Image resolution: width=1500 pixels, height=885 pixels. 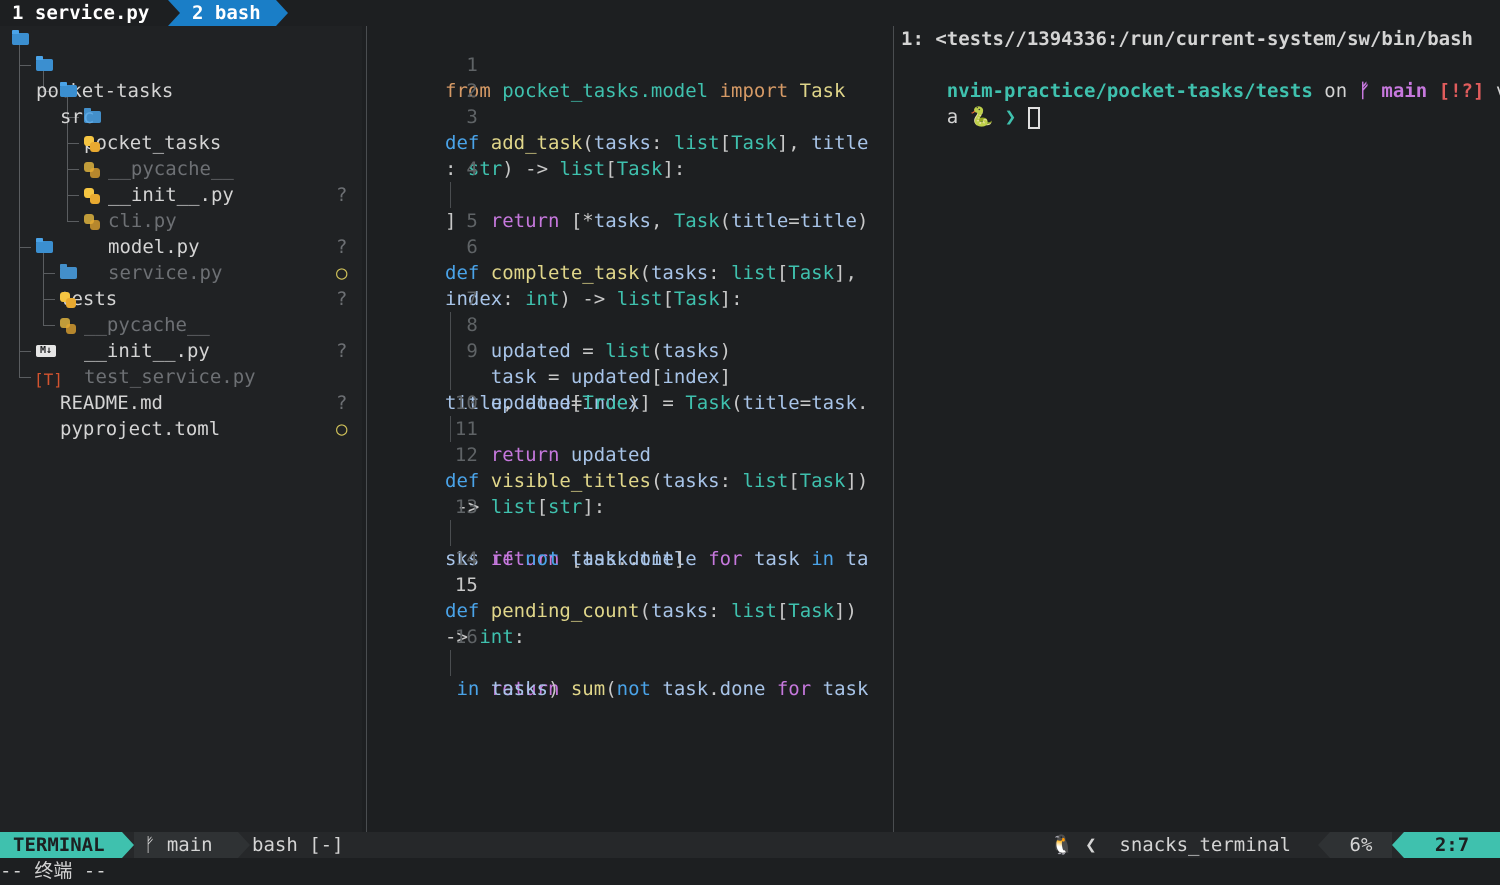 What do you see at coordinates (958, 117) in the screenshot?
I see `prompt-prefix: a` at bounding box center [958, 117].